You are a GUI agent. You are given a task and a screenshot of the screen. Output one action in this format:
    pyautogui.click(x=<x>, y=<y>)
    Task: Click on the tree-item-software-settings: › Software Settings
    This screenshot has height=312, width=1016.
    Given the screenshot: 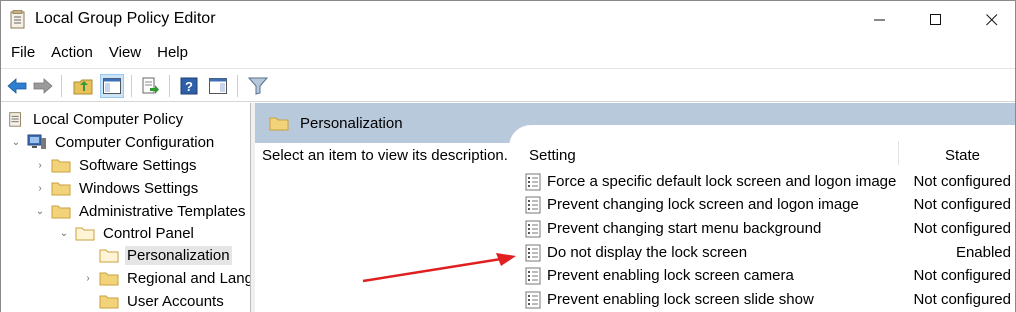 What is the action you would take?
    pyautogui.click(x=116, y=165)
    